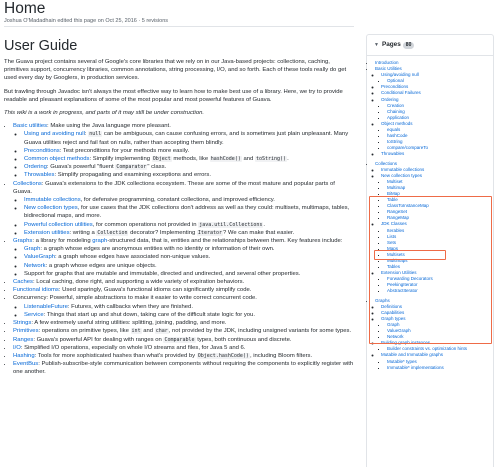 The height and width of the screenshot is (467, 500). Describe the element at coordinates (402, 290) in the screenshot. I see `toc-link-abstractiterator: AbstractIterator` at that location.